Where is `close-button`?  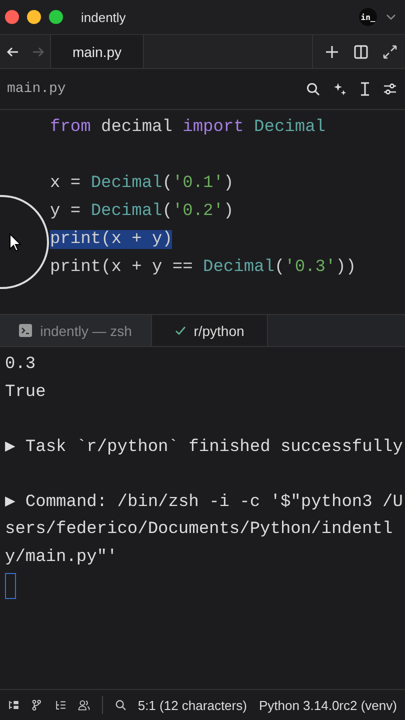 close-button is located at coordinates (12, 17).